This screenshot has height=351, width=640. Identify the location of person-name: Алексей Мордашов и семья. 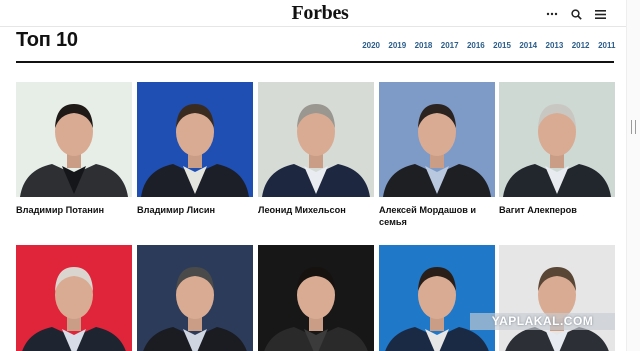
(438, 216).